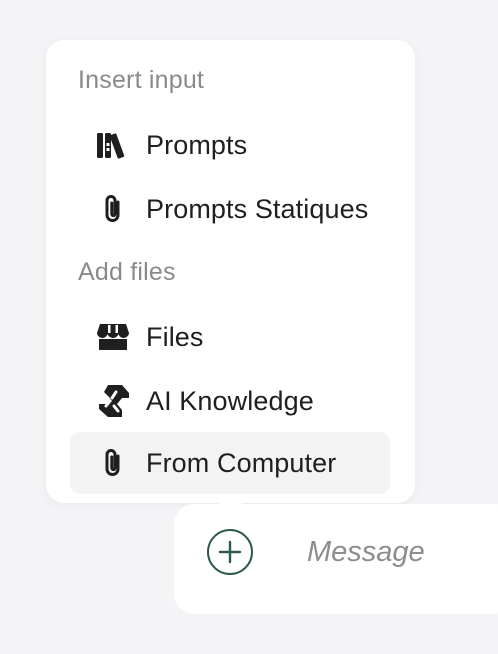 This screenshot has width=498, height=654. Describe the element at coordinates (113, 401) in the screenshot. I see `puzzle-knowledge-icon` at that location.